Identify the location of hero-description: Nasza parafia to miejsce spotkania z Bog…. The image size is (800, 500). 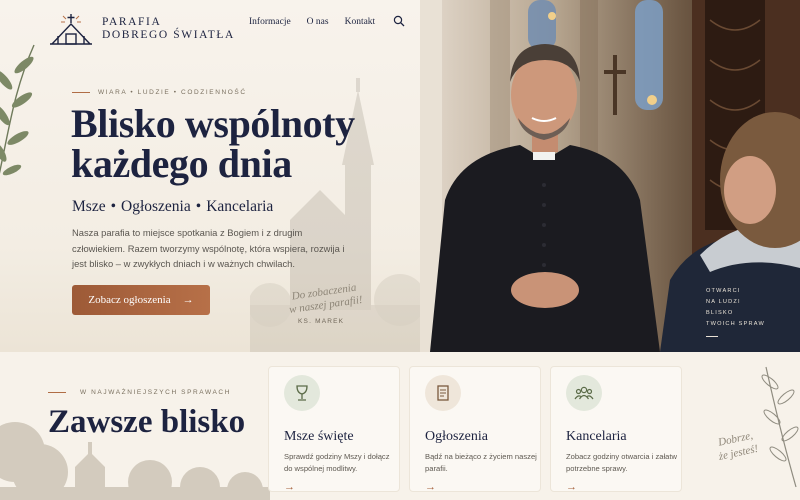
(208, 248).